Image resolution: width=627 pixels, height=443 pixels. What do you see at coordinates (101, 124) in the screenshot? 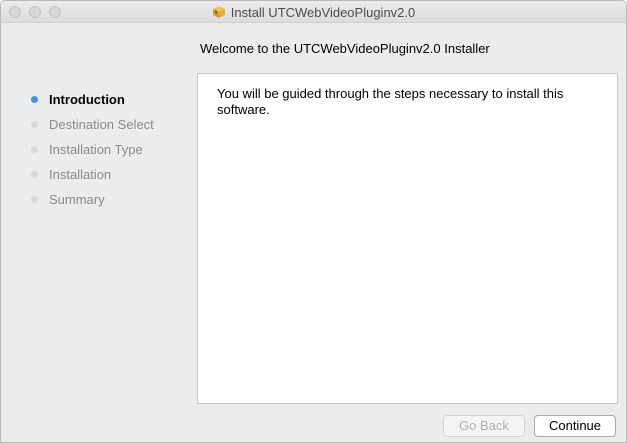
I see `step-label: Destination Select` at bounding box center [101, 124].